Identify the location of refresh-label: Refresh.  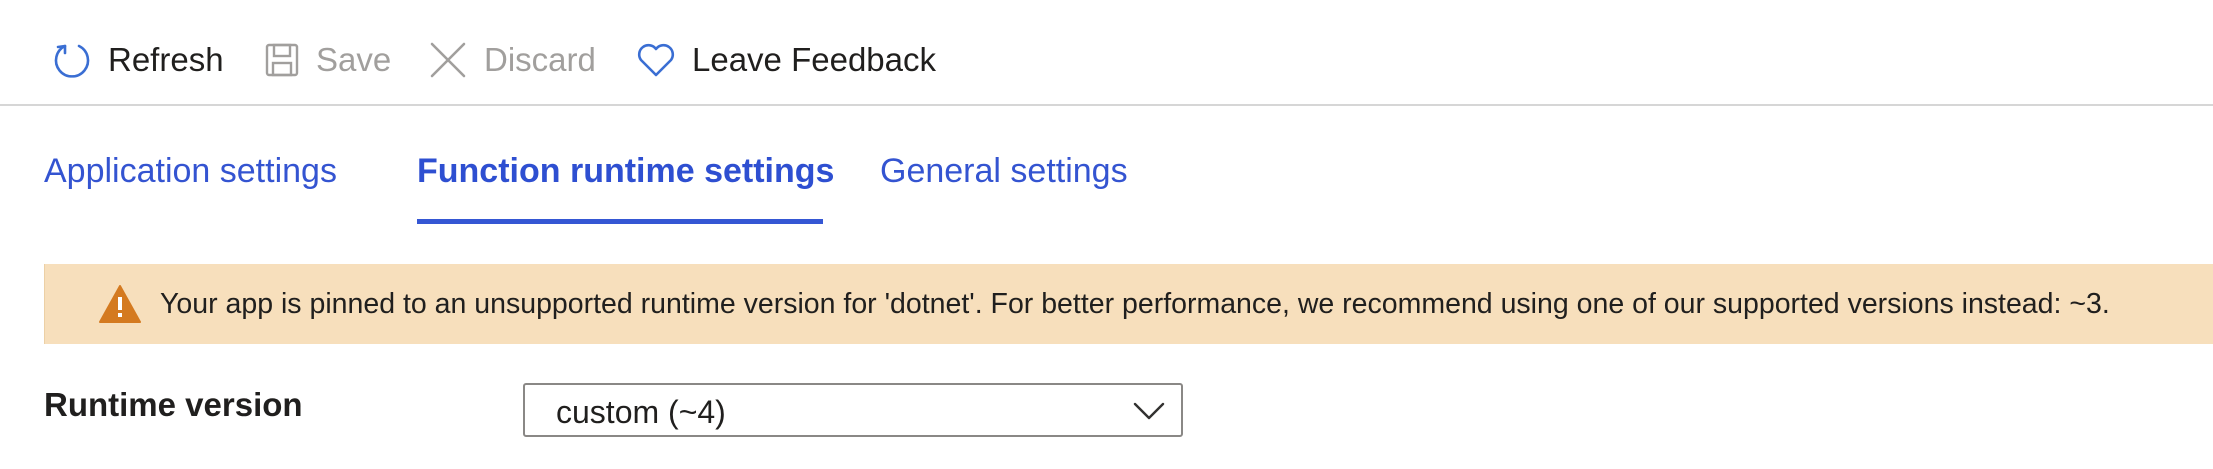
(166, 59).